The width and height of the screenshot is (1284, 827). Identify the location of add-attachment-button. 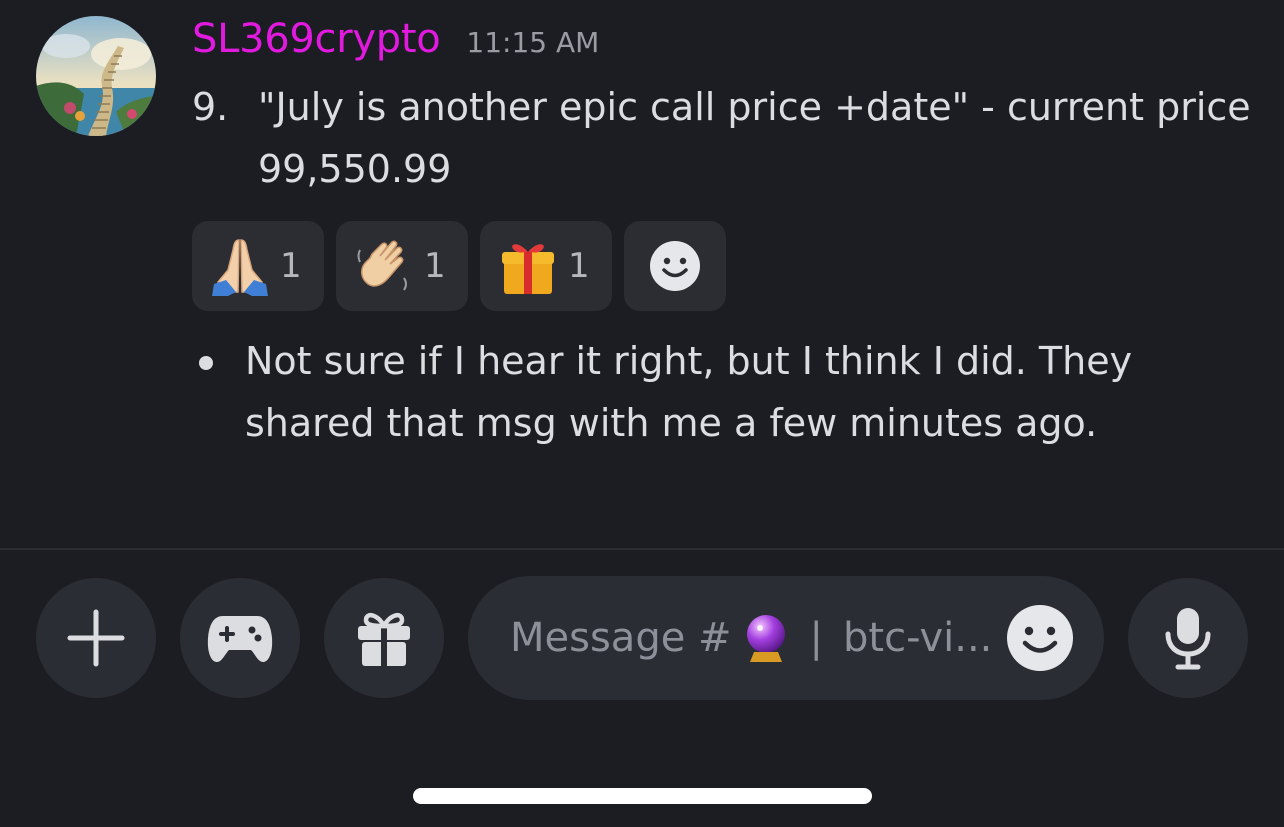
(96, 638).